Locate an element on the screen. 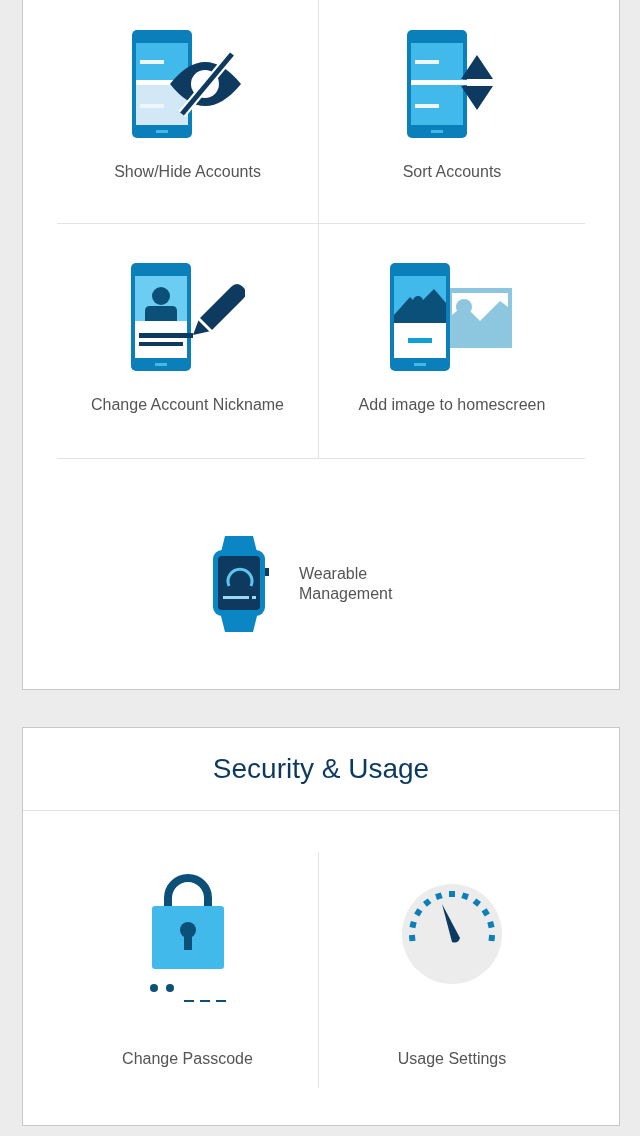 This screenshot has height=1136, width=640. option-label: Show/Hide Accounts is located at coordinates (187, 172).